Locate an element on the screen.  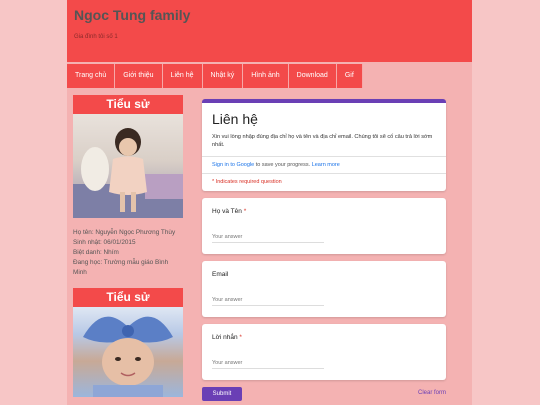
nav-item-gif: Gif is located at coordinates (349, 76).